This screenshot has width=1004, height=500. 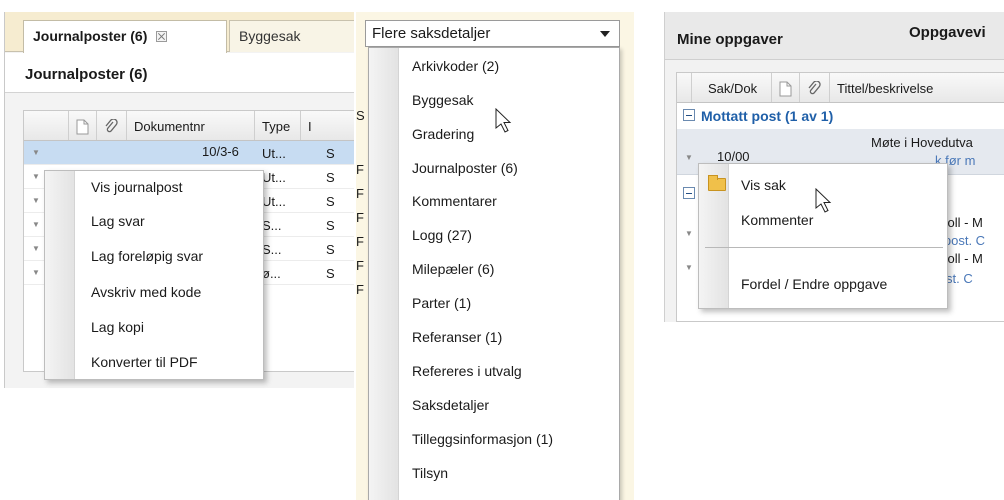 I want to click on page-title: Mine oppgaver, so click(x=730, y=39).